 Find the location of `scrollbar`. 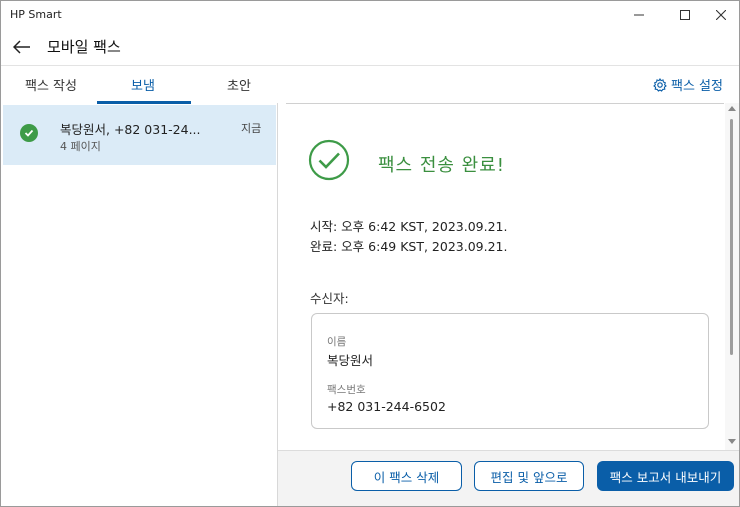

scrollbar is located at coordinates (732, 276).